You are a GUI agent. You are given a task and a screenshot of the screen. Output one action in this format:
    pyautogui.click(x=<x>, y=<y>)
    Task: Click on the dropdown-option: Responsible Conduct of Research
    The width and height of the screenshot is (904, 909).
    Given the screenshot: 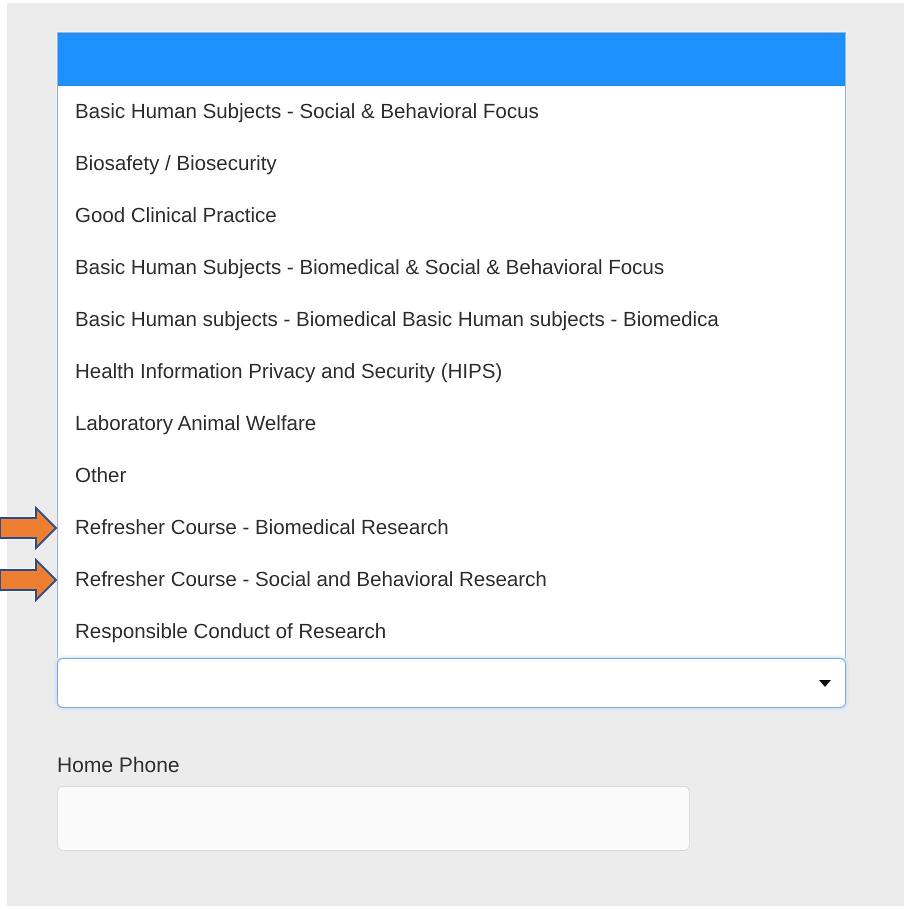 What is the action you would take?
    pyautogui.click(x=451, y=632)
    